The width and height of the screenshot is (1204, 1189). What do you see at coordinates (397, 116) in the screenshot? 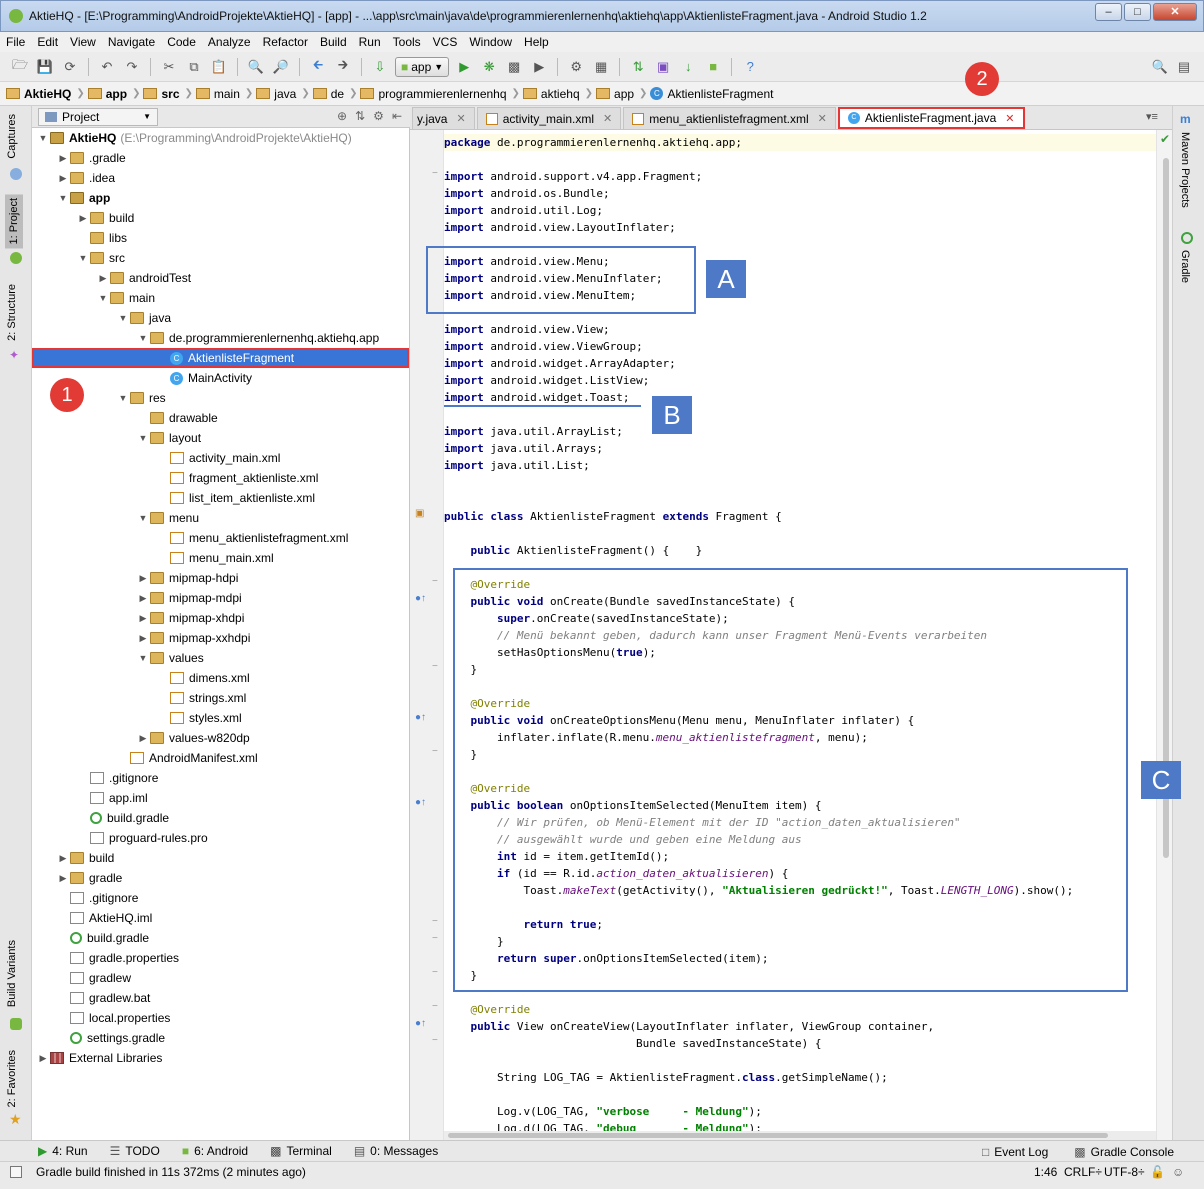
I see `hide-panel-icon: ⇤` at bounding box center [397, 116].